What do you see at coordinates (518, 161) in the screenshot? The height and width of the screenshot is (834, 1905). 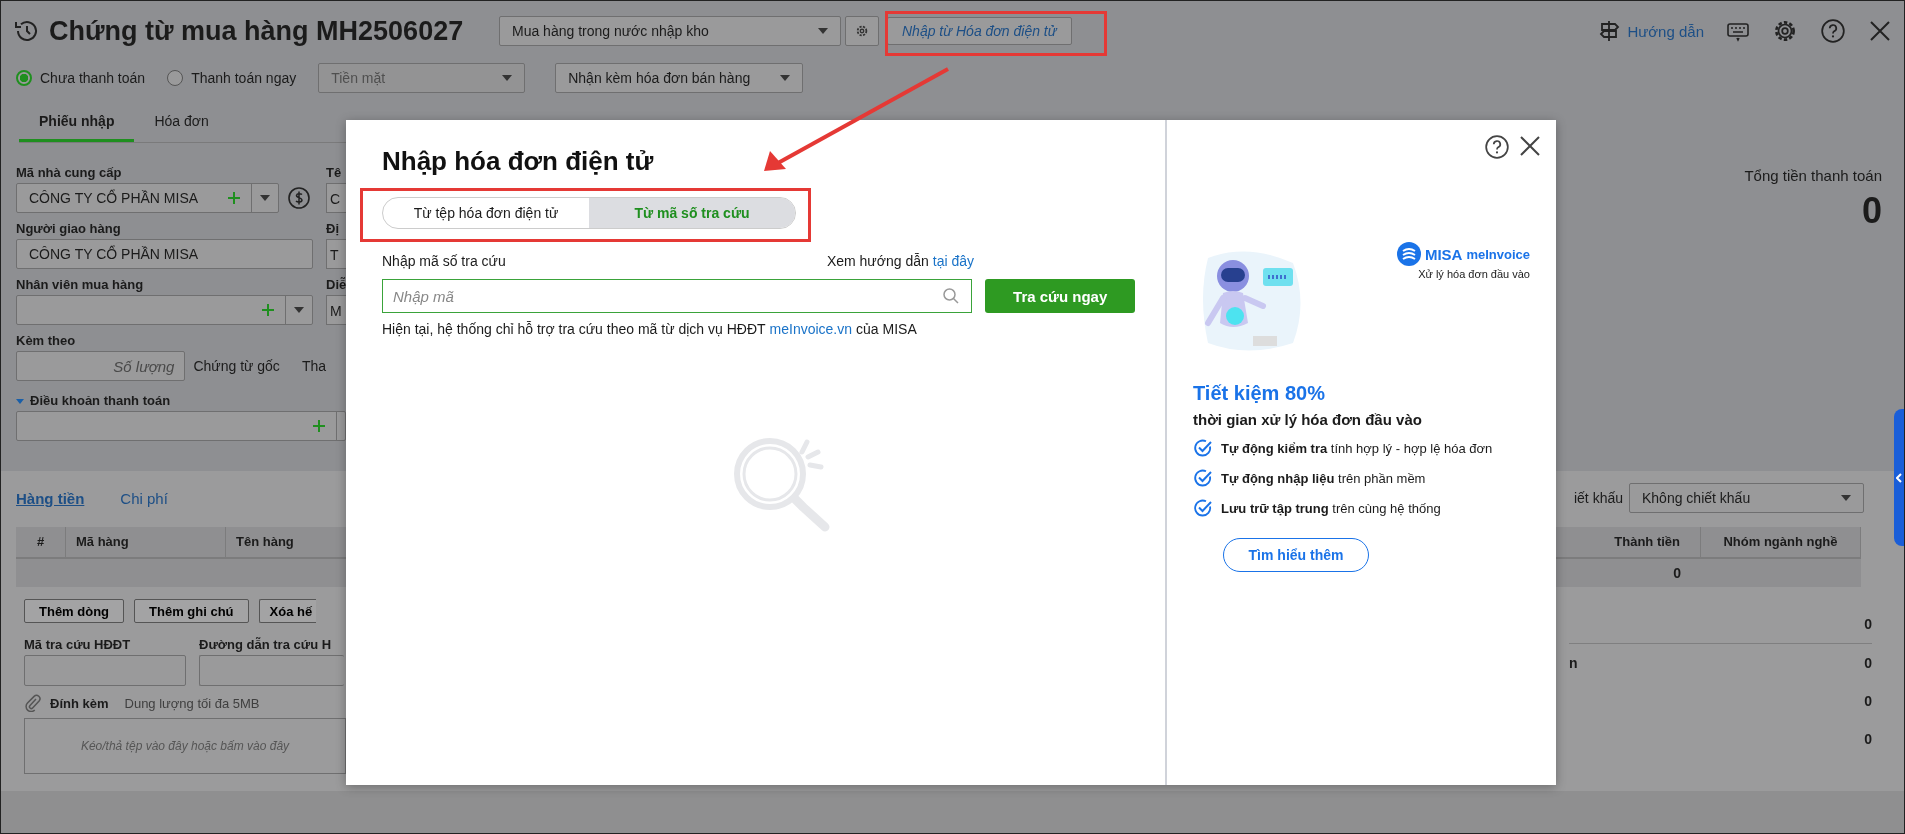 I see `dialog-title: Nhập hóa đơn điện tử` at bounding box center [518, 161].